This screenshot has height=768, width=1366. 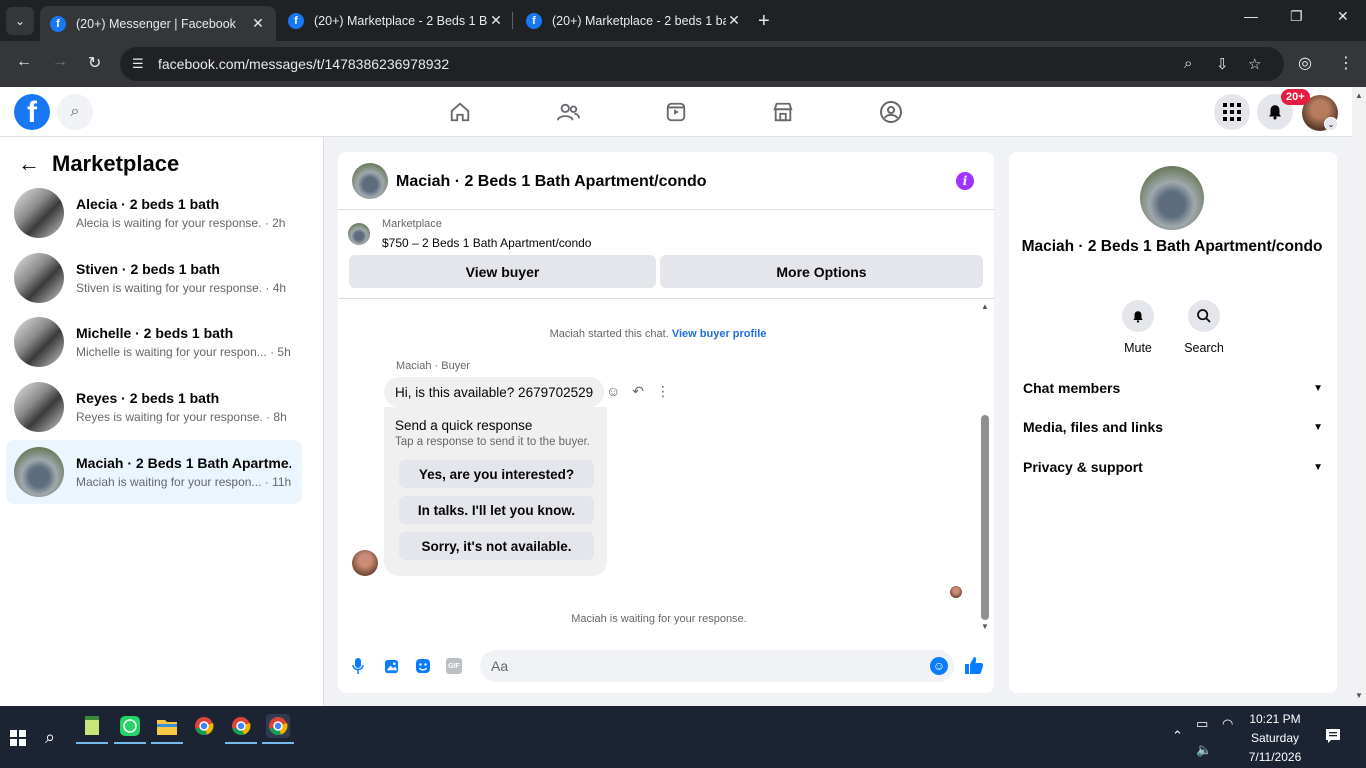 I want to click on facebook-logo-icon: f, so click(x=32, y=112).